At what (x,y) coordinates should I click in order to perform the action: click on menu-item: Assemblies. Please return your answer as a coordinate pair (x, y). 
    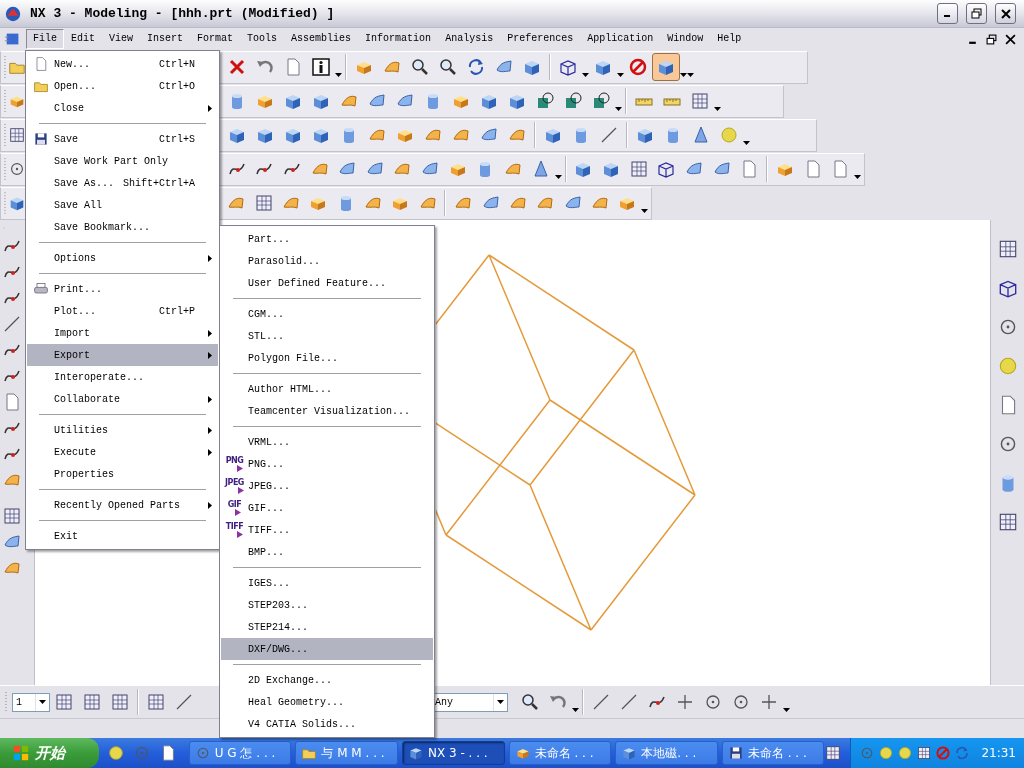
    Looking at the image, I should click on (321, 39).